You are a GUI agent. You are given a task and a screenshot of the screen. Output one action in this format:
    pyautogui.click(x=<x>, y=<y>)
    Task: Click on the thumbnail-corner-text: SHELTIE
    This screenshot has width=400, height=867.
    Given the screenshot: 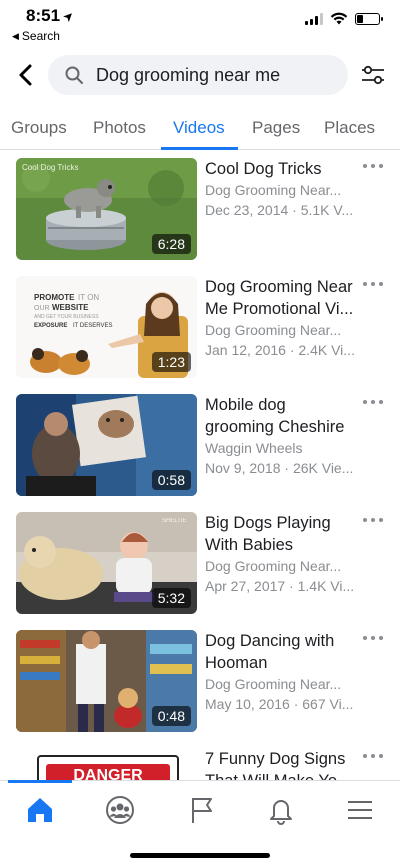 What is the action you would take?
    pyautogui.click(x=174, y=521)
    